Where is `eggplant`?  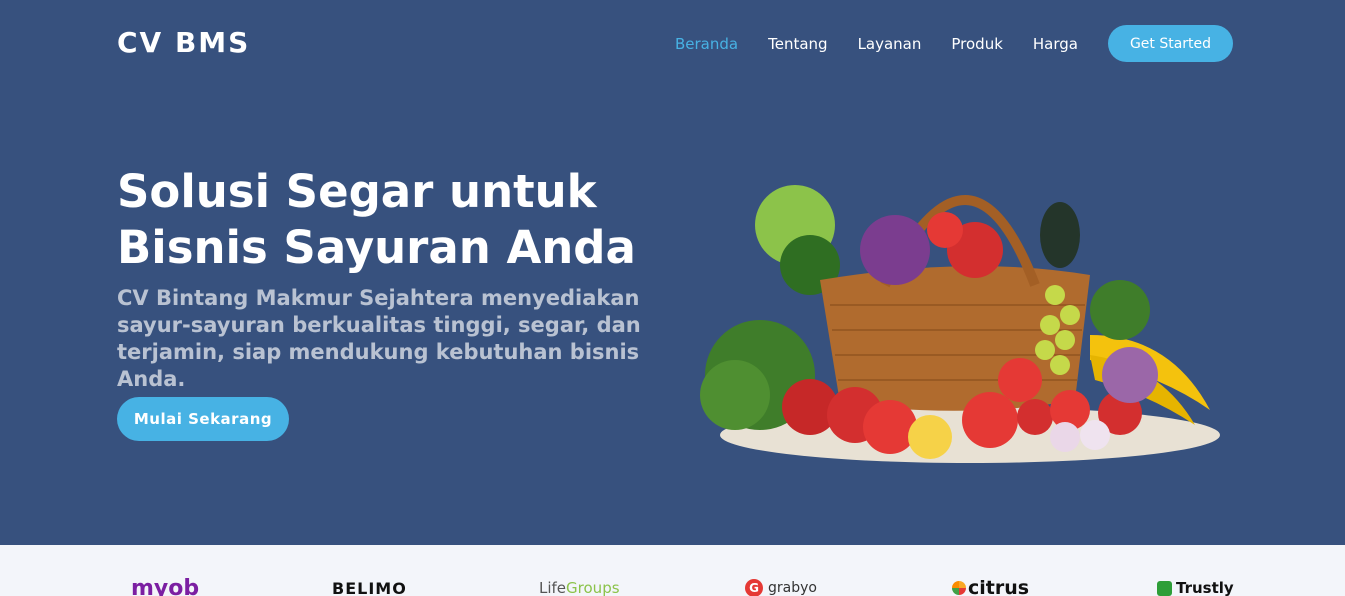
eggplant is located at coordinates (1060, 235).